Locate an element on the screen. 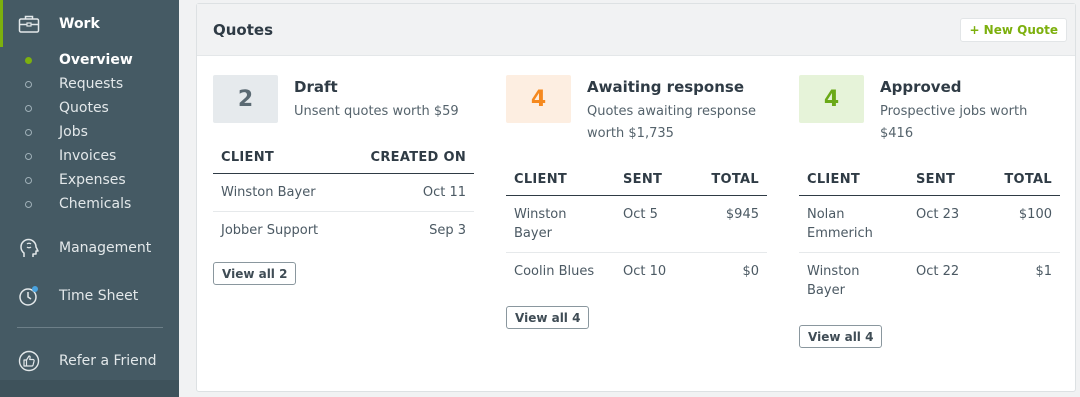 Image resolution: width=1080 pixels, height=397 pixels. awaiting-title: Awaiting response is located at coordinates (666, 87).